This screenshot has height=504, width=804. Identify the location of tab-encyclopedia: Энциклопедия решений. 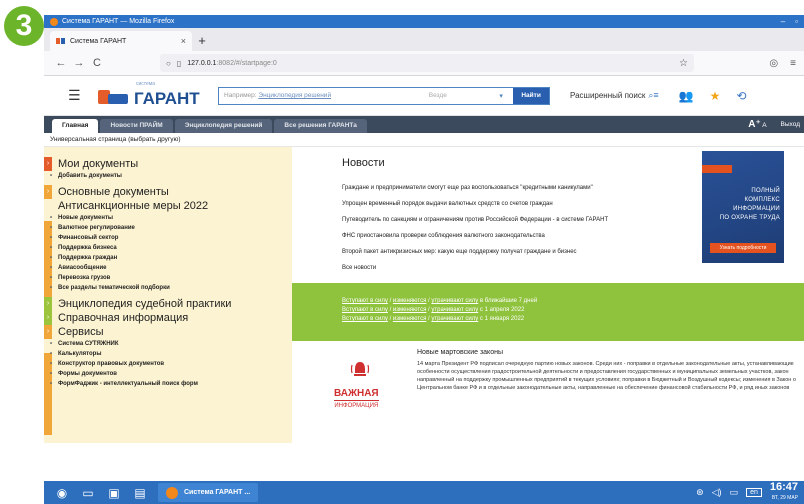
(223, 126).